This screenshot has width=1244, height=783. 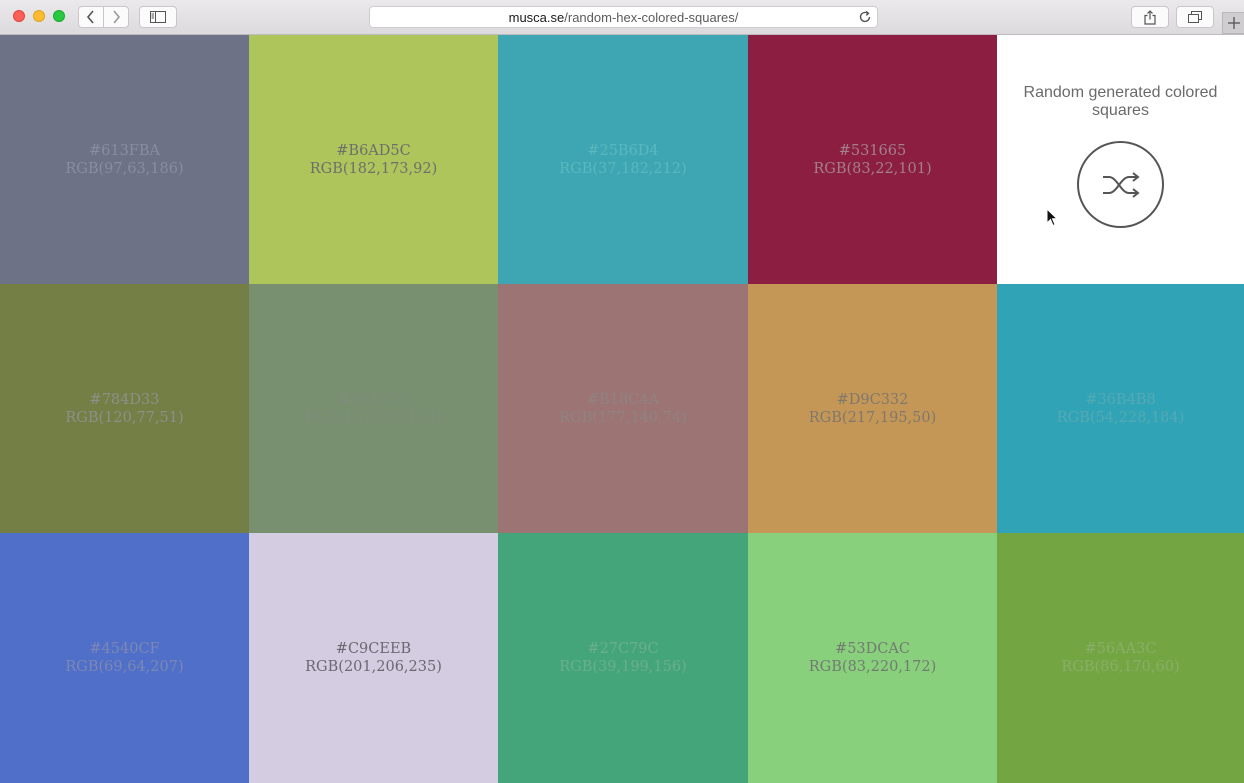 I want to click on window-minimize-button, so click(x=39, y=16).